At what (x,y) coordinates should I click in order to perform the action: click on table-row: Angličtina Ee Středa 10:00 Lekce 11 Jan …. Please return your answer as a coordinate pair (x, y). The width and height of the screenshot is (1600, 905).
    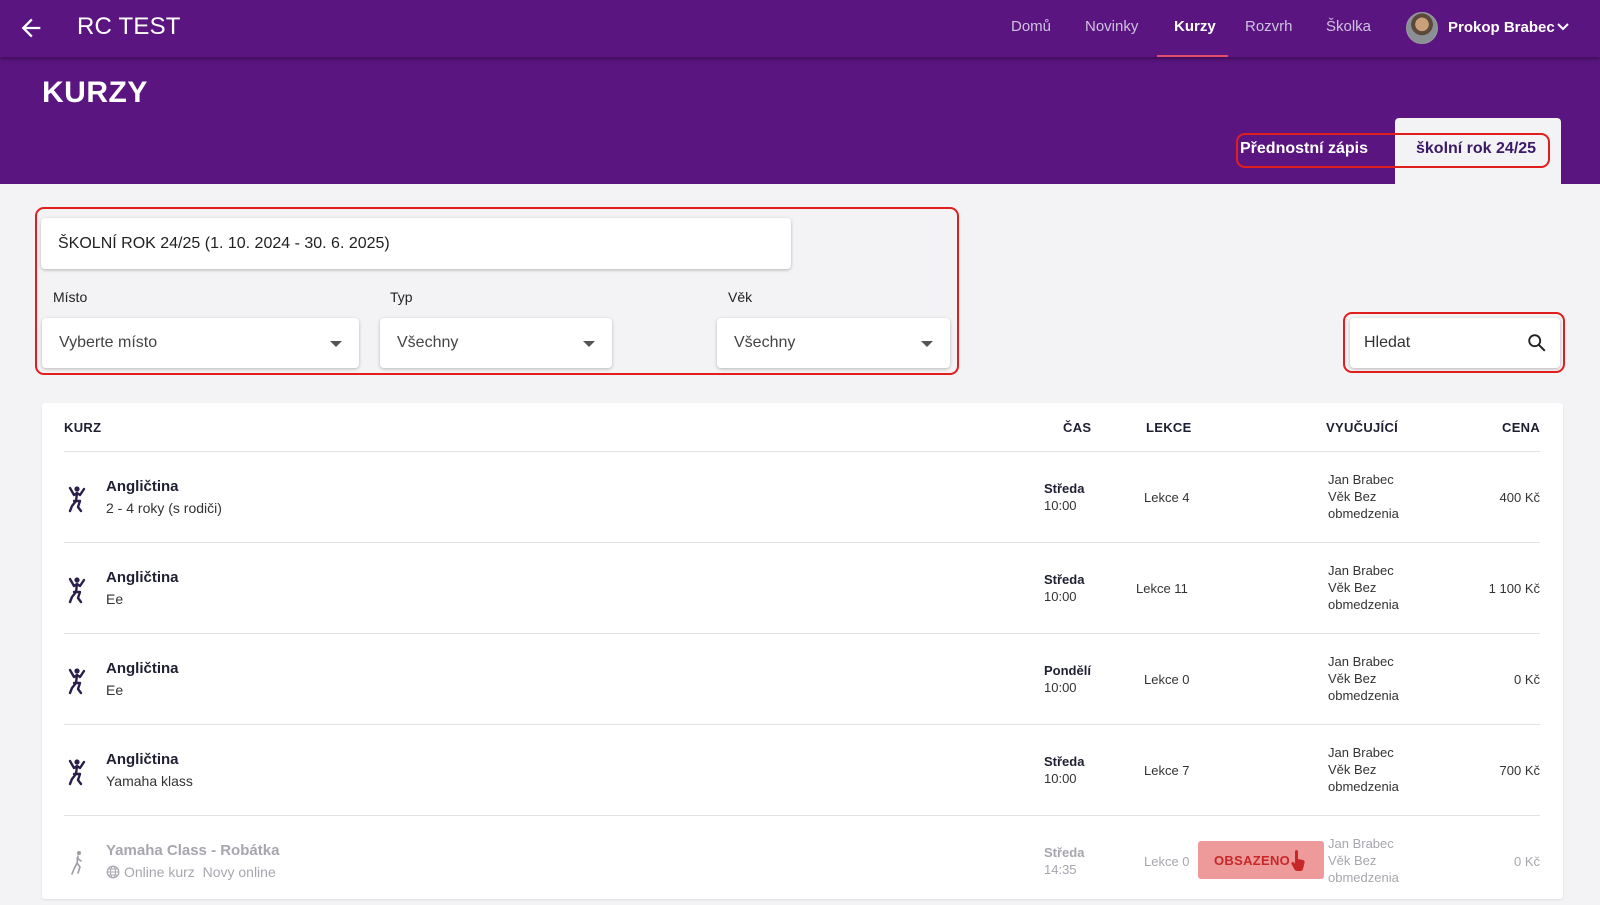
    Looking at the image, I should click on (802, 587).